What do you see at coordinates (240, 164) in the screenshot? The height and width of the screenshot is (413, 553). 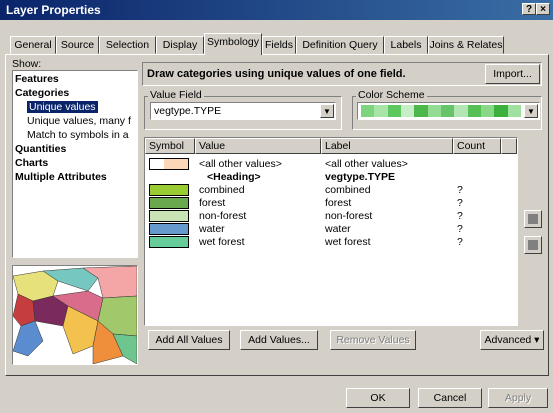 I see `cell-value: <all other values>` at bounding box center [240, 164].